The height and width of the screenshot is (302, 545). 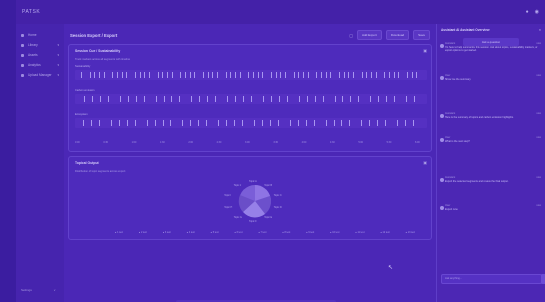 What do you see at coordinates (369, 35) in the screenshot?
I see `add-export-button: Add Export` at bounding box center [369, 35].